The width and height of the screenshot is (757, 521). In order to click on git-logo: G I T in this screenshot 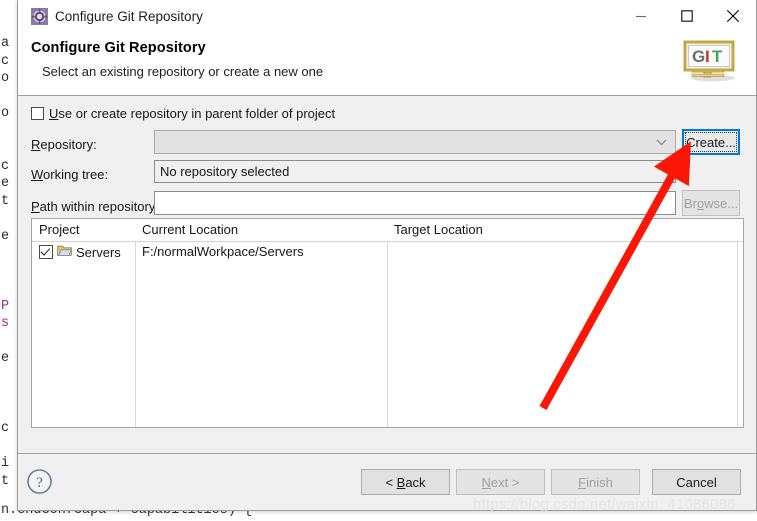, I will do `click(709, 61)`.